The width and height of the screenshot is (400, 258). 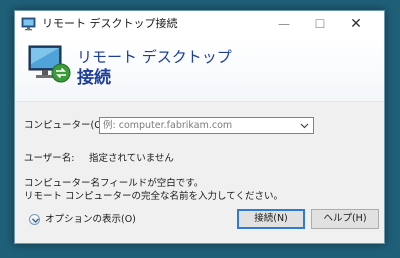 I want to click on minimize-button: —, so click(x=284, y=24).